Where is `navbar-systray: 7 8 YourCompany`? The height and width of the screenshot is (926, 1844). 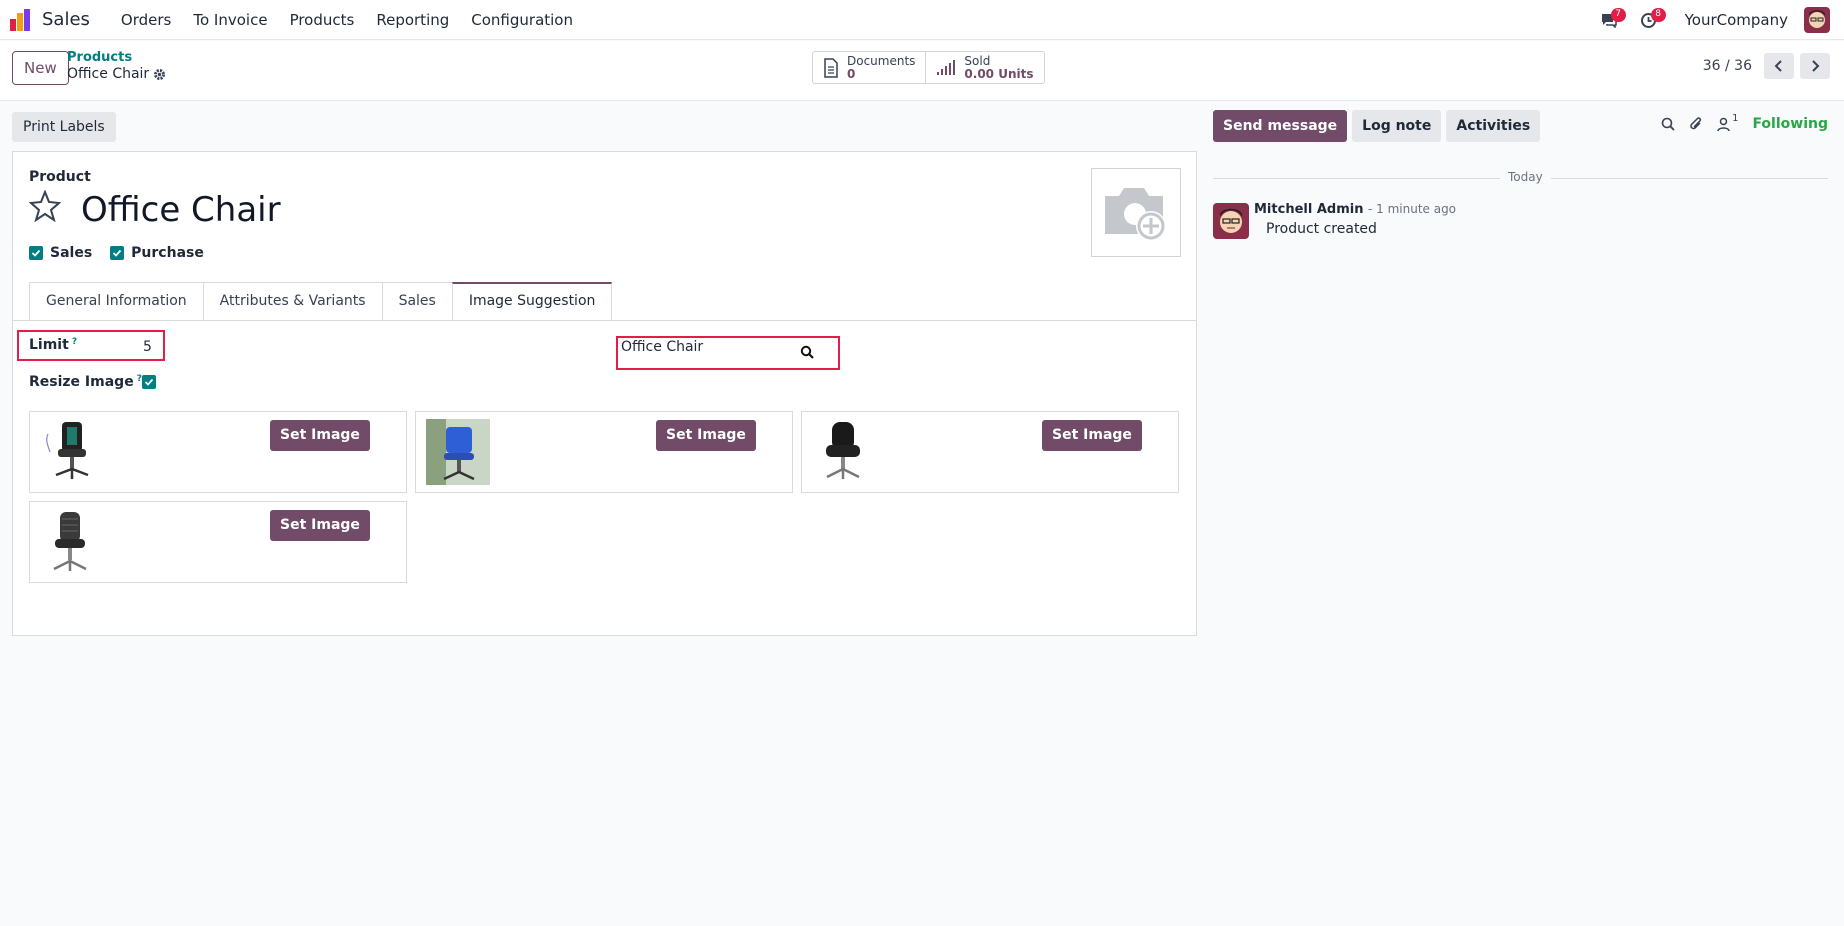
navbar-systray: 7 8 YourCompany is located at coordinates (1709, 20).